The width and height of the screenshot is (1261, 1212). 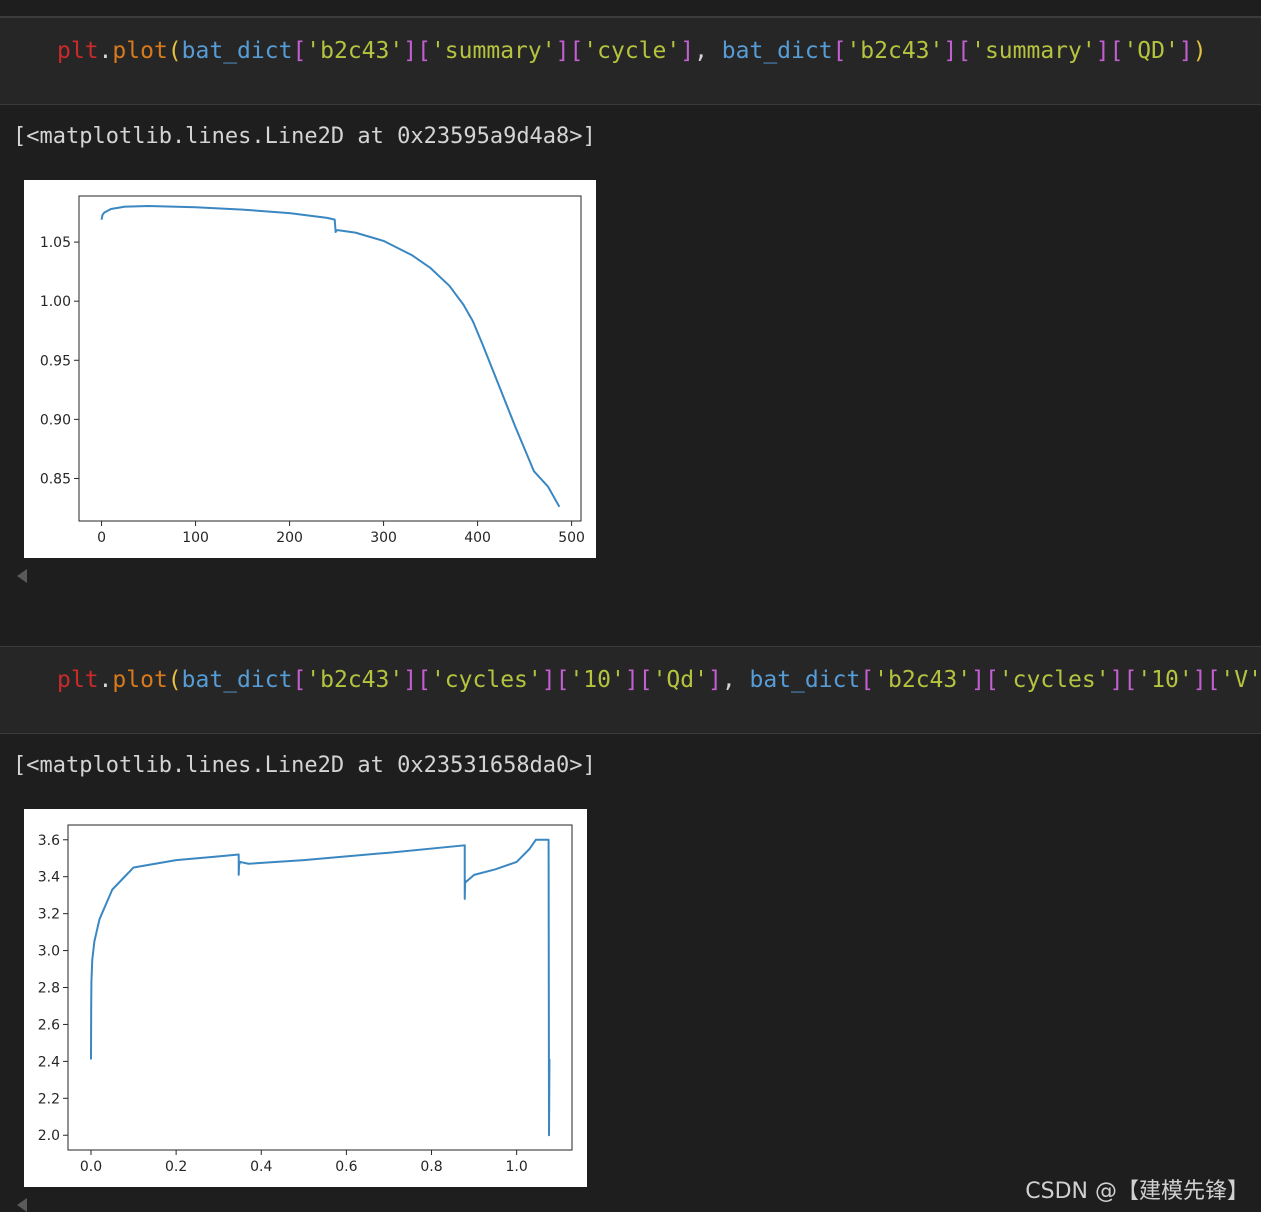 What do you see at coordinates (517, 1167) in the screenshot?
I see `x-tick-label: 1.0` at bounding box center [517, 1167].